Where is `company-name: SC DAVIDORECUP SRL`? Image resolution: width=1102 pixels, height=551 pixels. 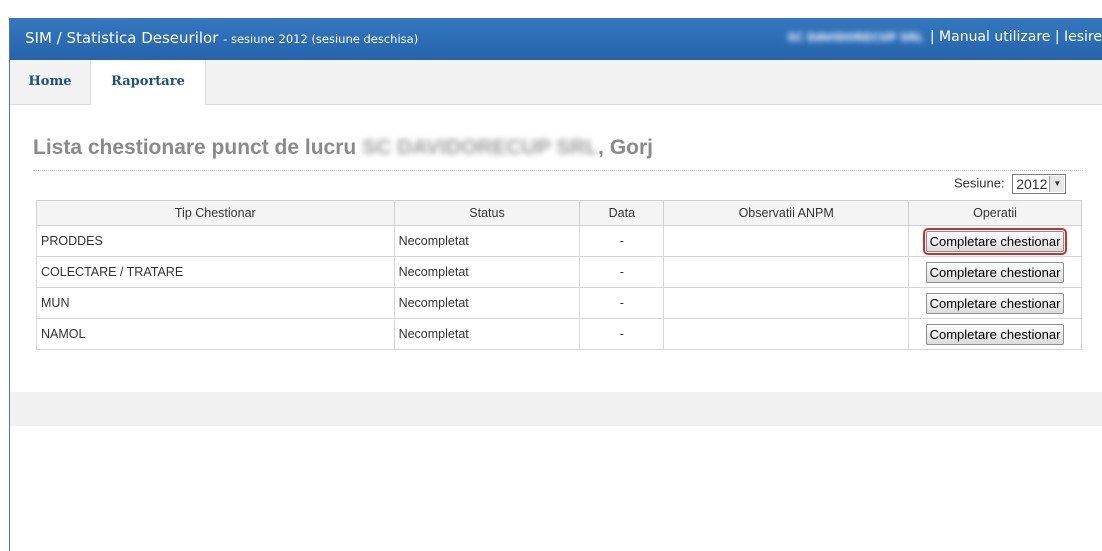
company-name: SC DAVIDORECUP SRL is located at coordinates (855, 37).